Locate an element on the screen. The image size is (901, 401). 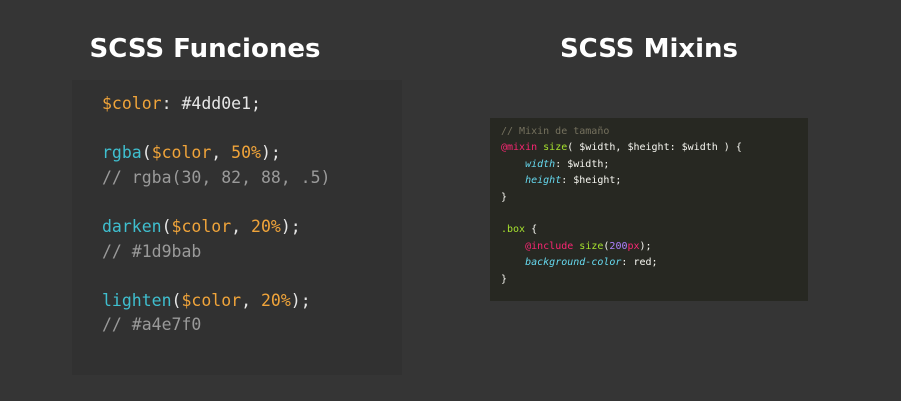
code-line: // Mixin de tamaño is located at coordinates (621, 132).